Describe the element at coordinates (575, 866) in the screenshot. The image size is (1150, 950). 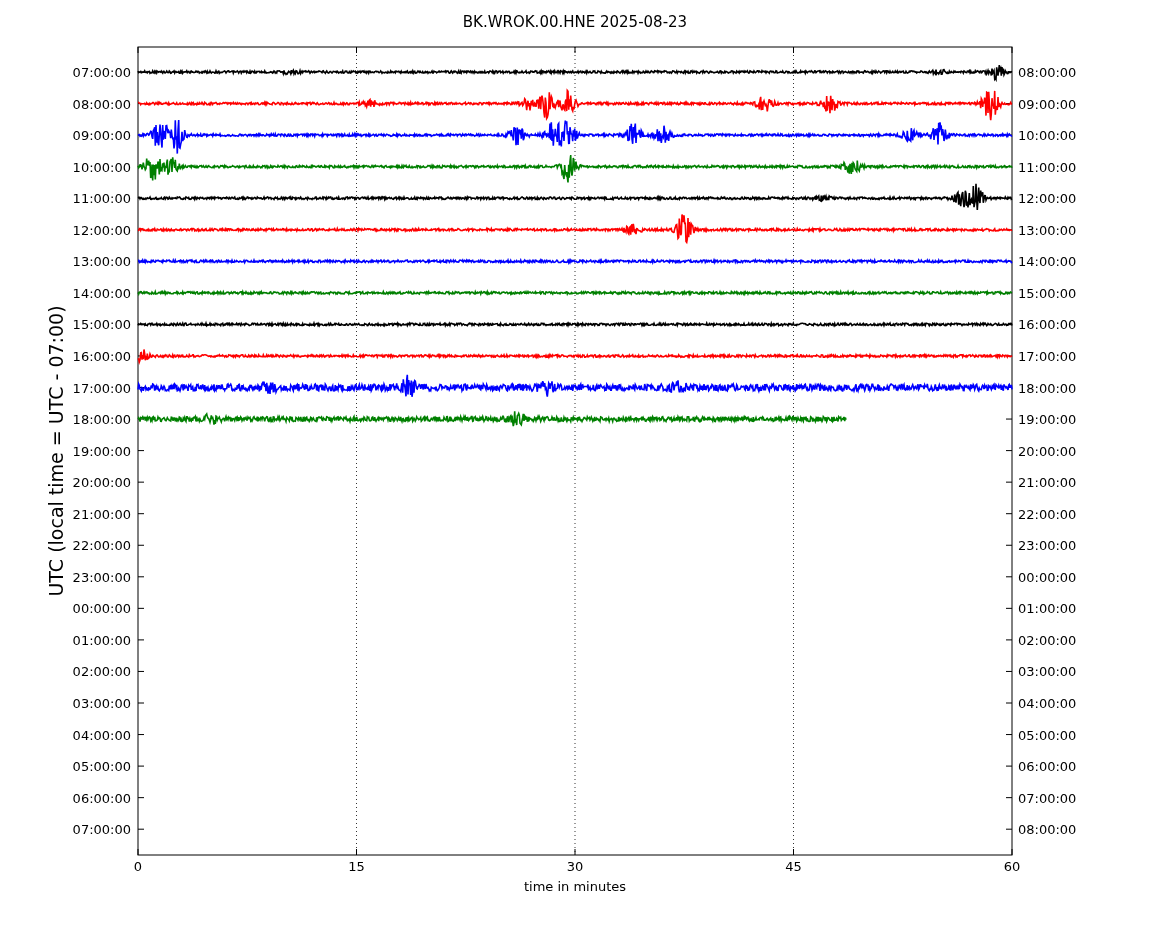
I see `x-tick-label: 30` at that location.